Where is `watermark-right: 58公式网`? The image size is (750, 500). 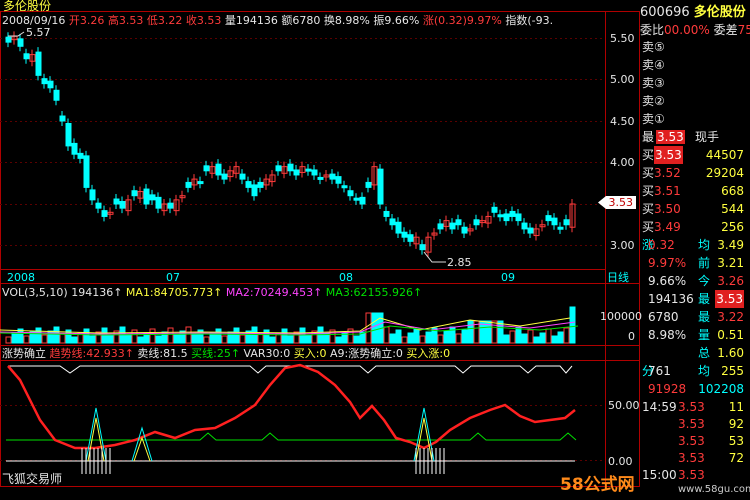
watermark-right: 58公式网 is located at coordinates (597, 485).